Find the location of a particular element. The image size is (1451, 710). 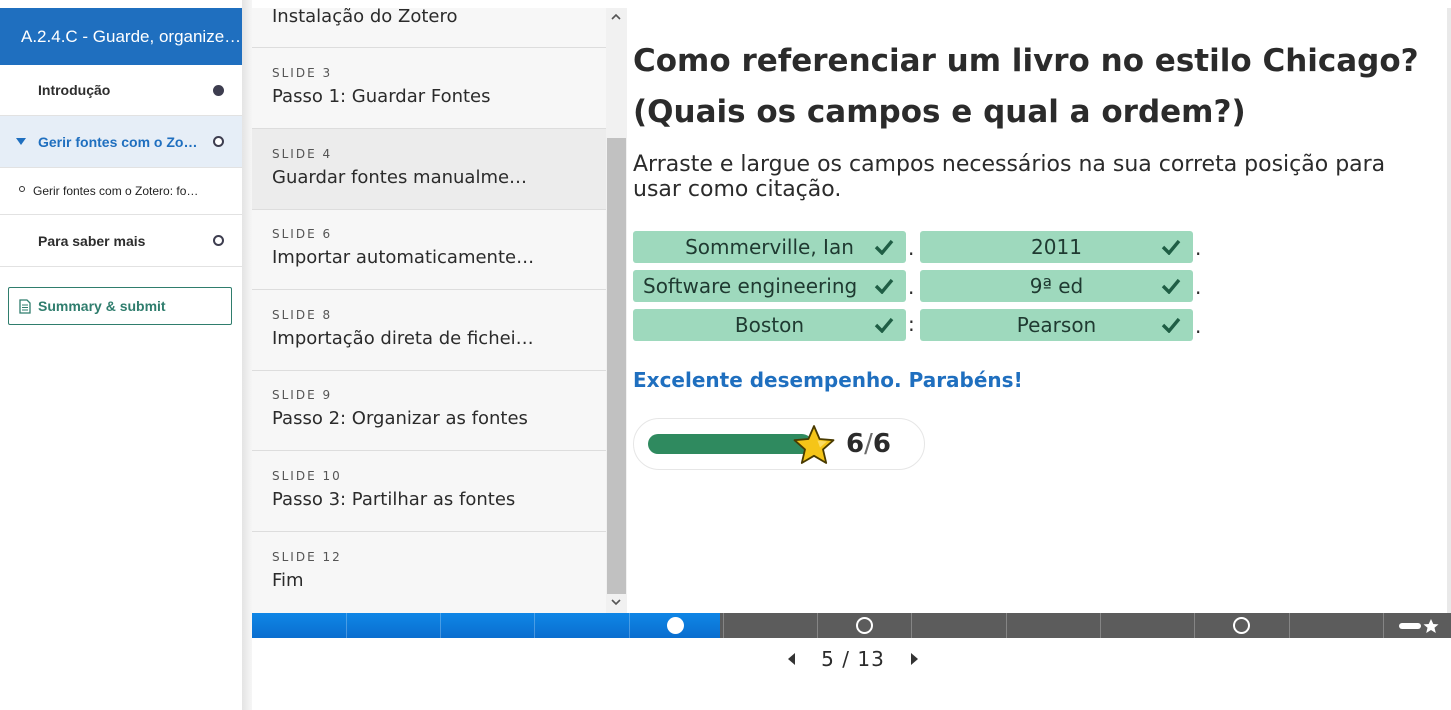

drop-zone-author: Sommerville, Ian is located at coordinates (769, 247).